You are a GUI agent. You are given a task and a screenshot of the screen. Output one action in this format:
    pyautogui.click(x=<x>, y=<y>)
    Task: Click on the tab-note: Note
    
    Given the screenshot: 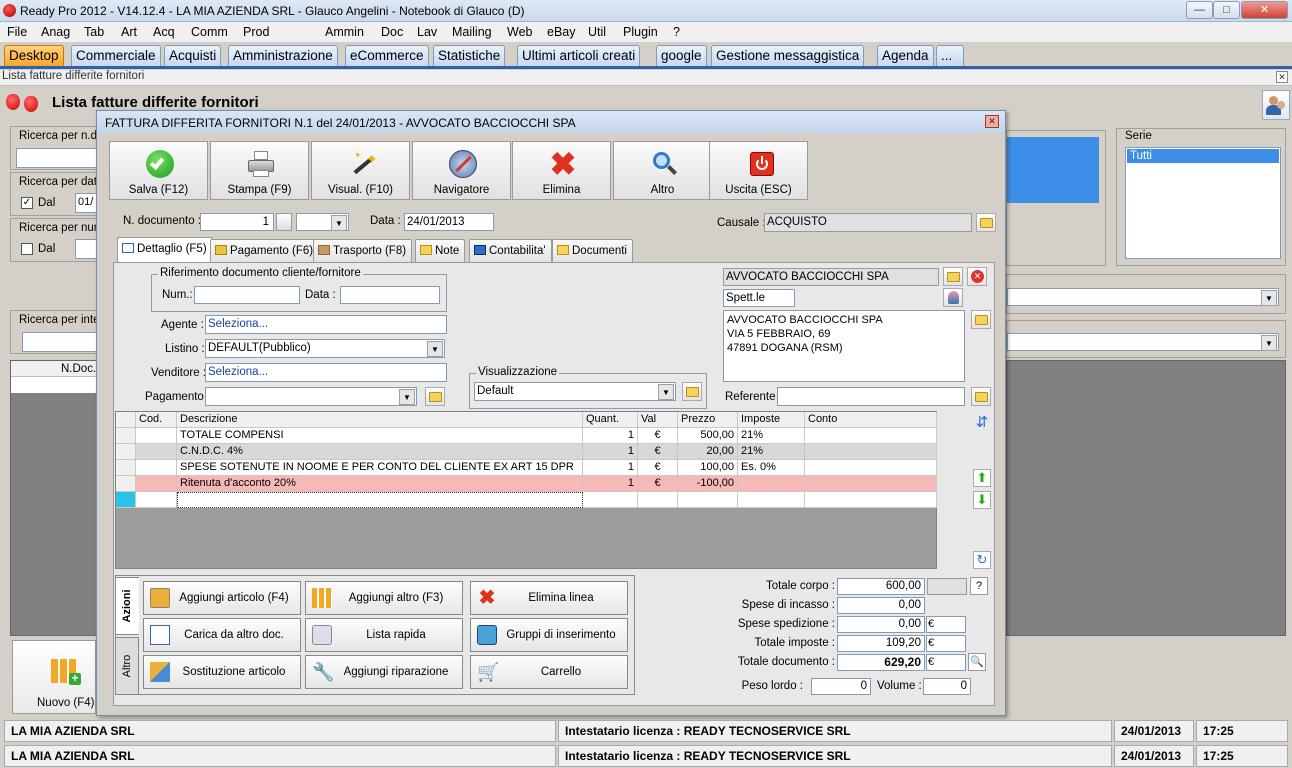 What is the action you would take?
    pyautogui.click(x=440, y=250)
    